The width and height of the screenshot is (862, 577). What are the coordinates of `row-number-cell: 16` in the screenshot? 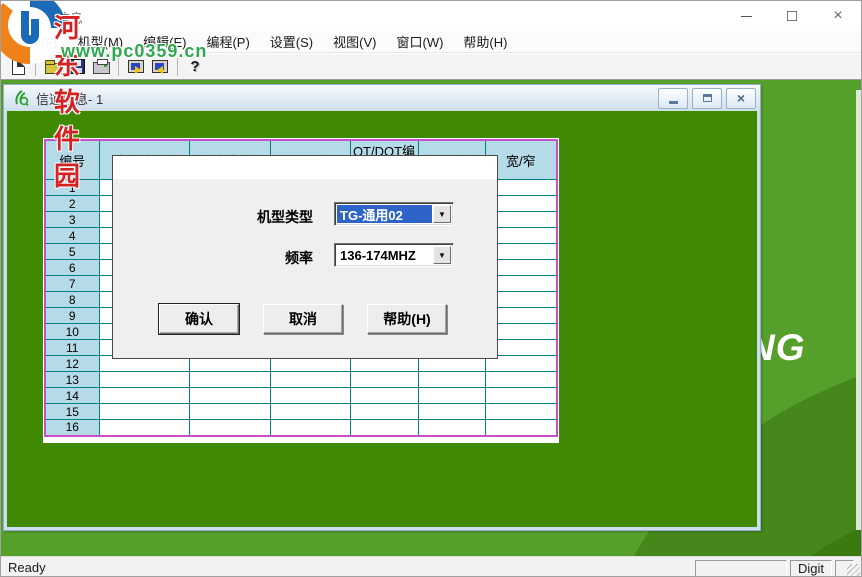 It's located at (72, 427).